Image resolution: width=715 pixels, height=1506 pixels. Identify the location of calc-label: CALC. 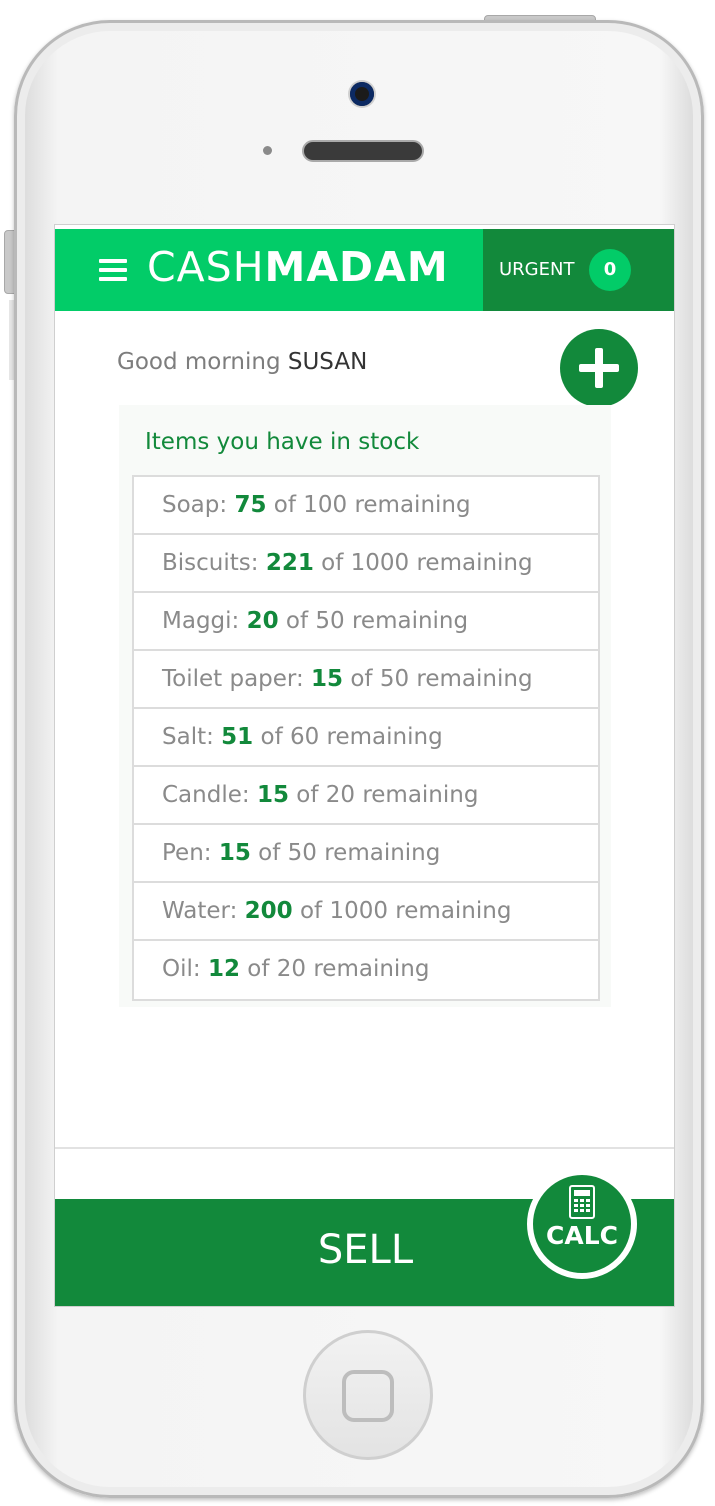
(582, 1235).